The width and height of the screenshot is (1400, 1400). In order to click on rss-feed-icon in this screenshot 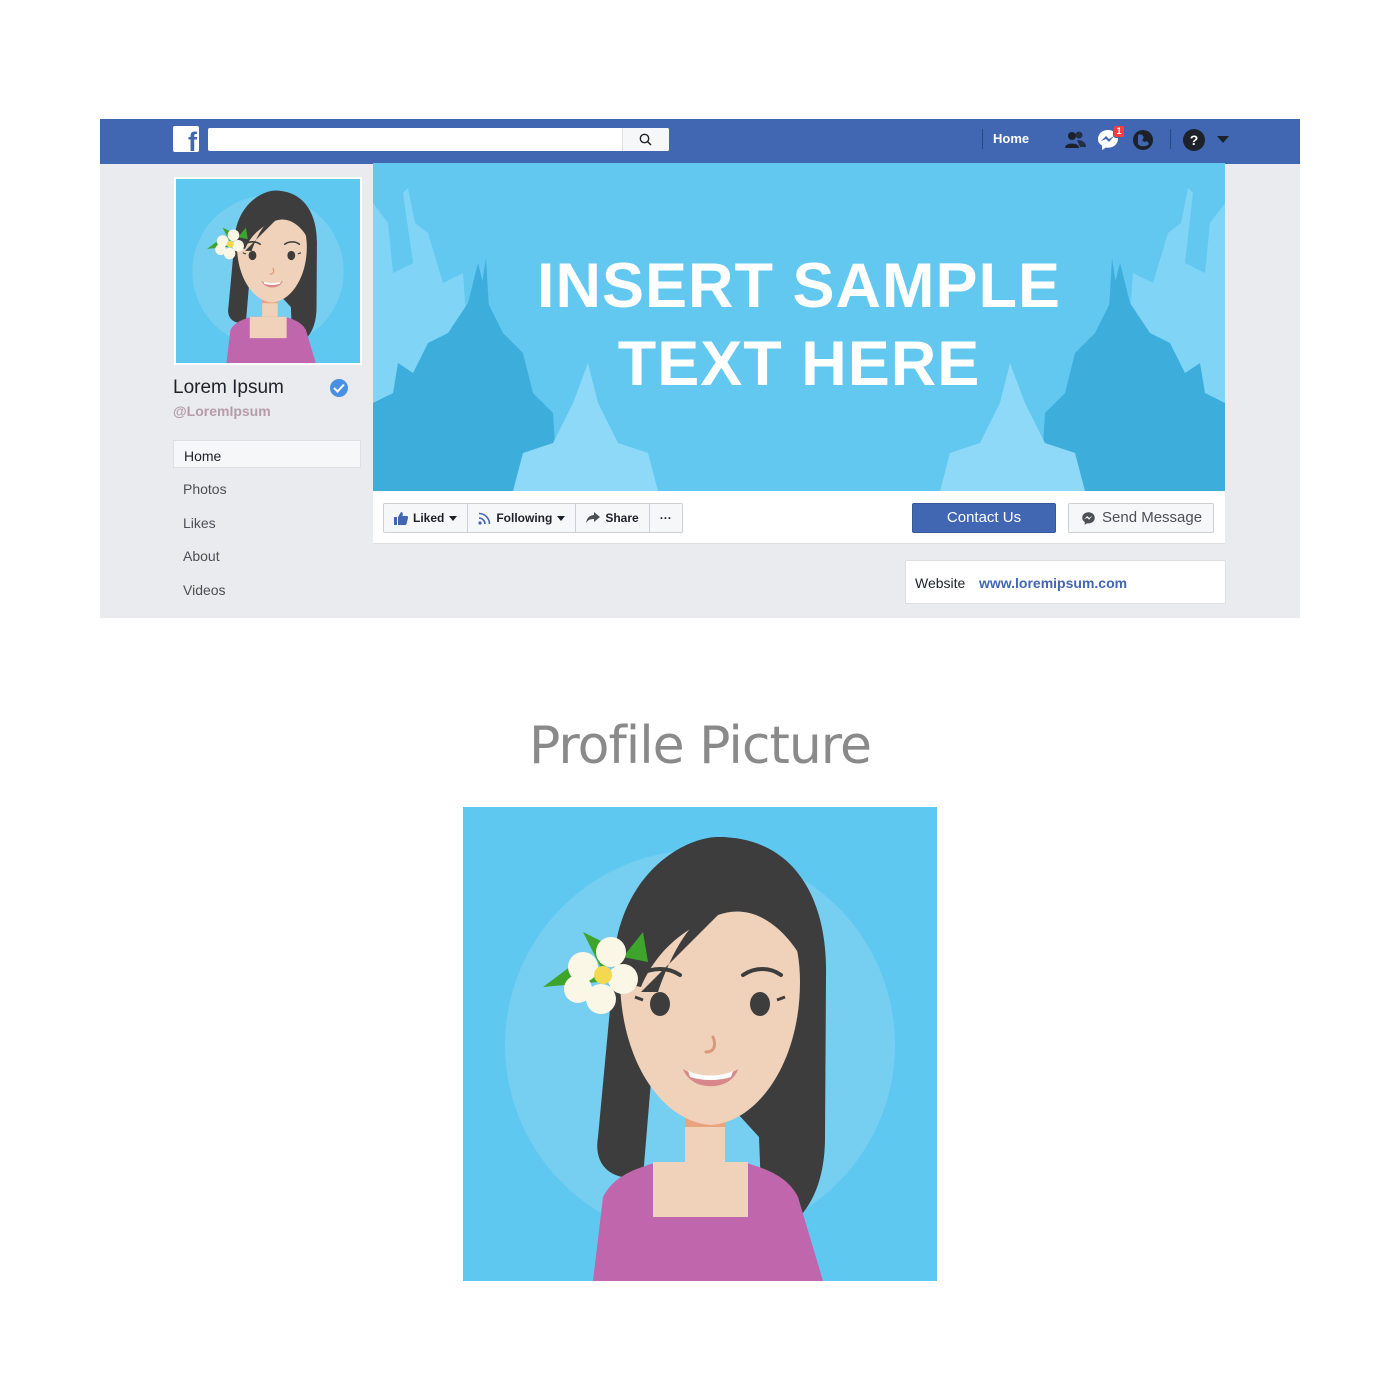, I will do `click(484, 518)`.